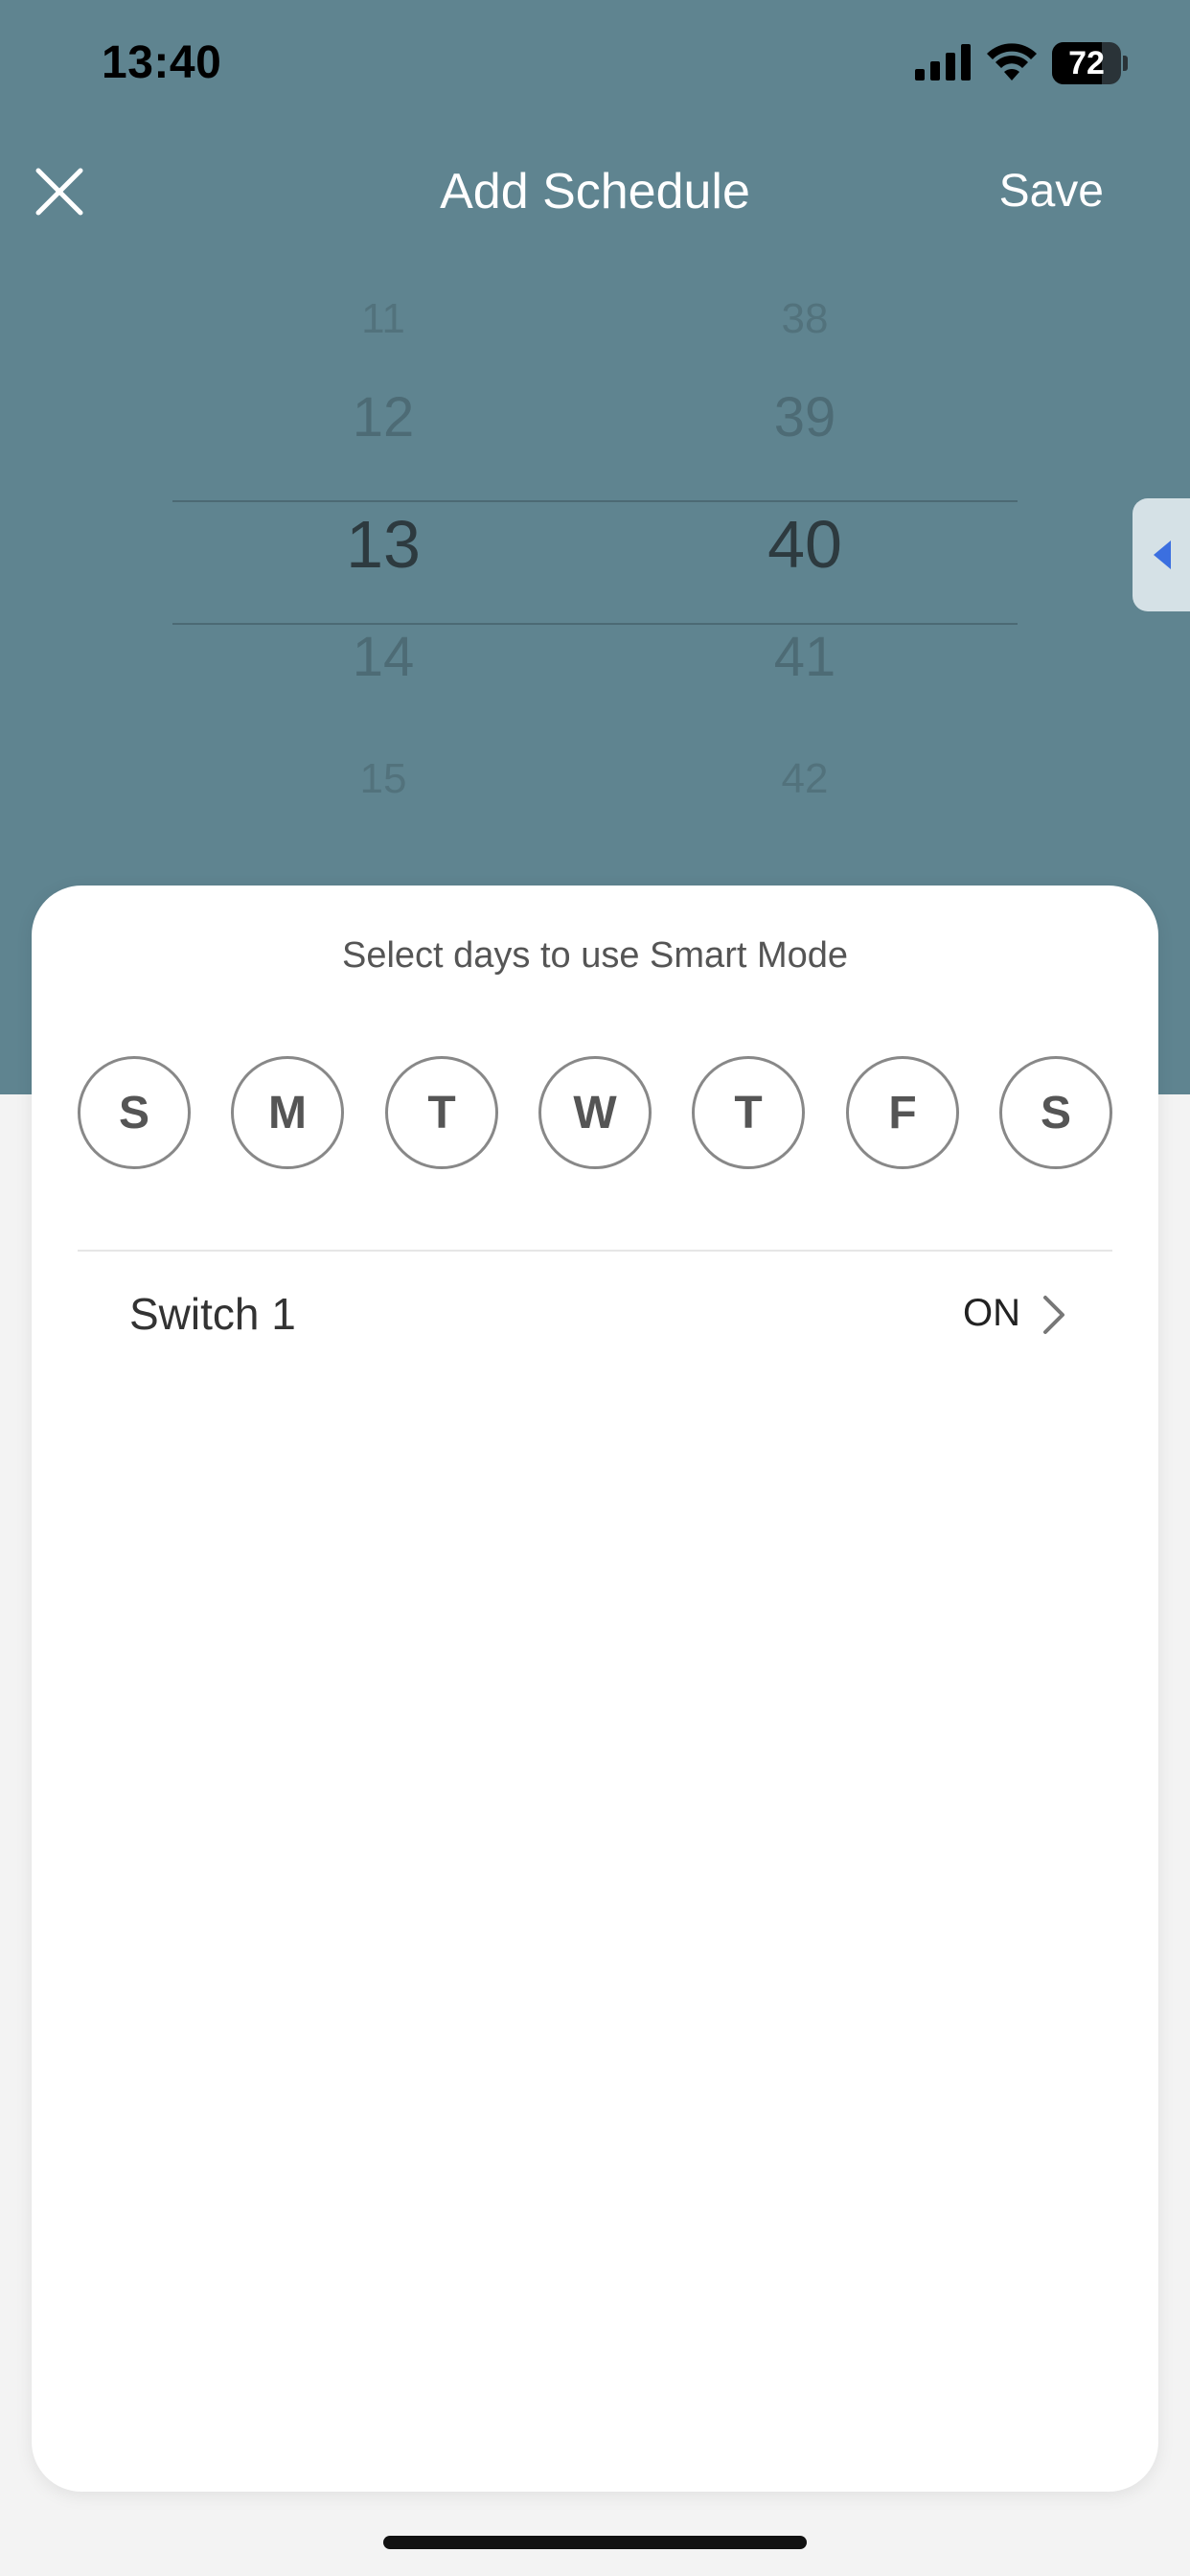 The image size is (1190, 2576). I want to click on day-selector: SMTWTFS, so click(595, 1113).